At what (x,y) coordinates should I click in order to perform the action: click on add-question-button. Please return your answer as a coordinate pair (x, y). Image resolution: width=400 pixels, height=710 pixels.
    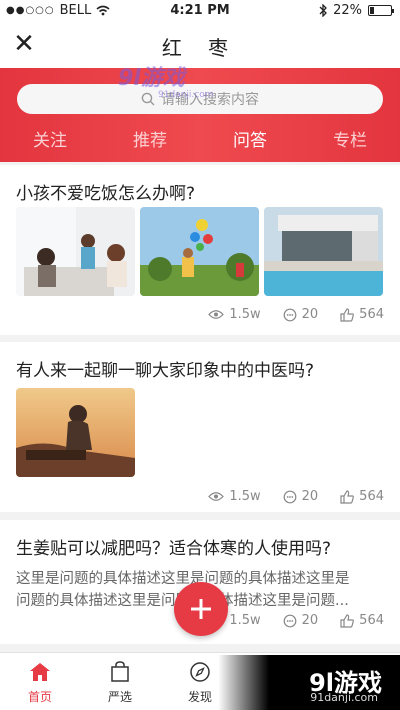
    Looking at the image, I should click on (201, 609).